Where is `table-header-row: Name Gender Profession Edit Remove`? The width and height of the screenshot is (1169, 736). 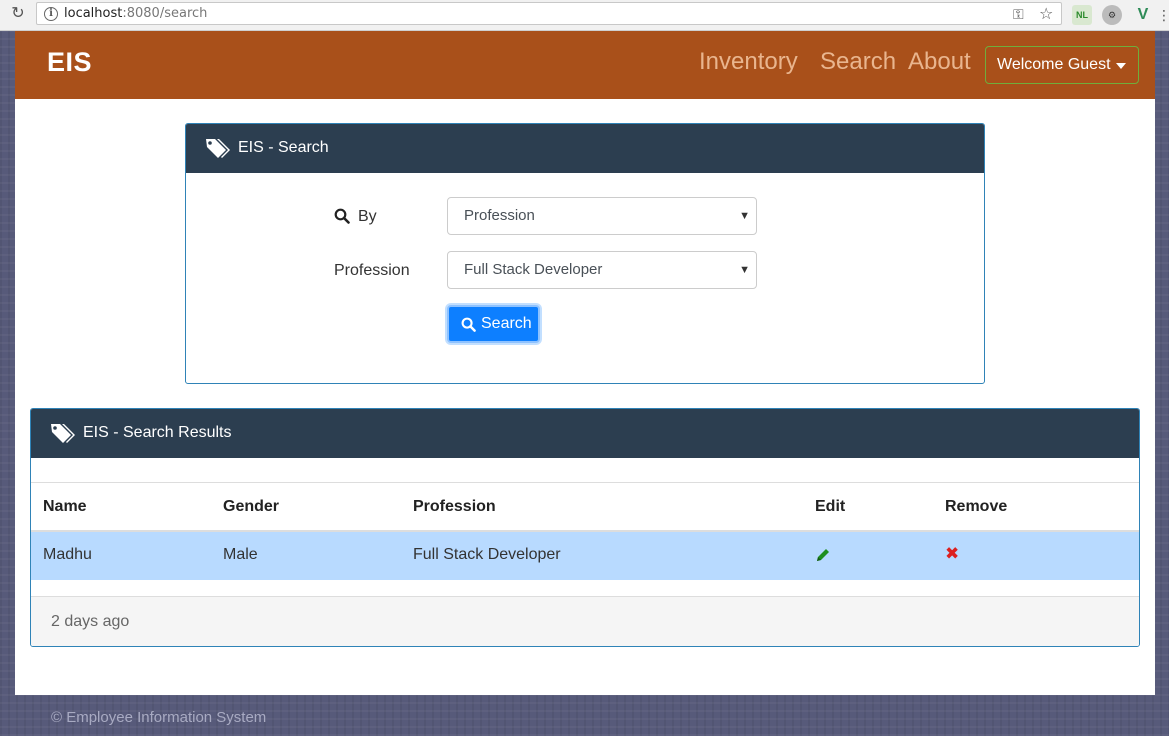
table-header-row: Name Gender Profession Edit Remove is located at coordinates (585, 507).